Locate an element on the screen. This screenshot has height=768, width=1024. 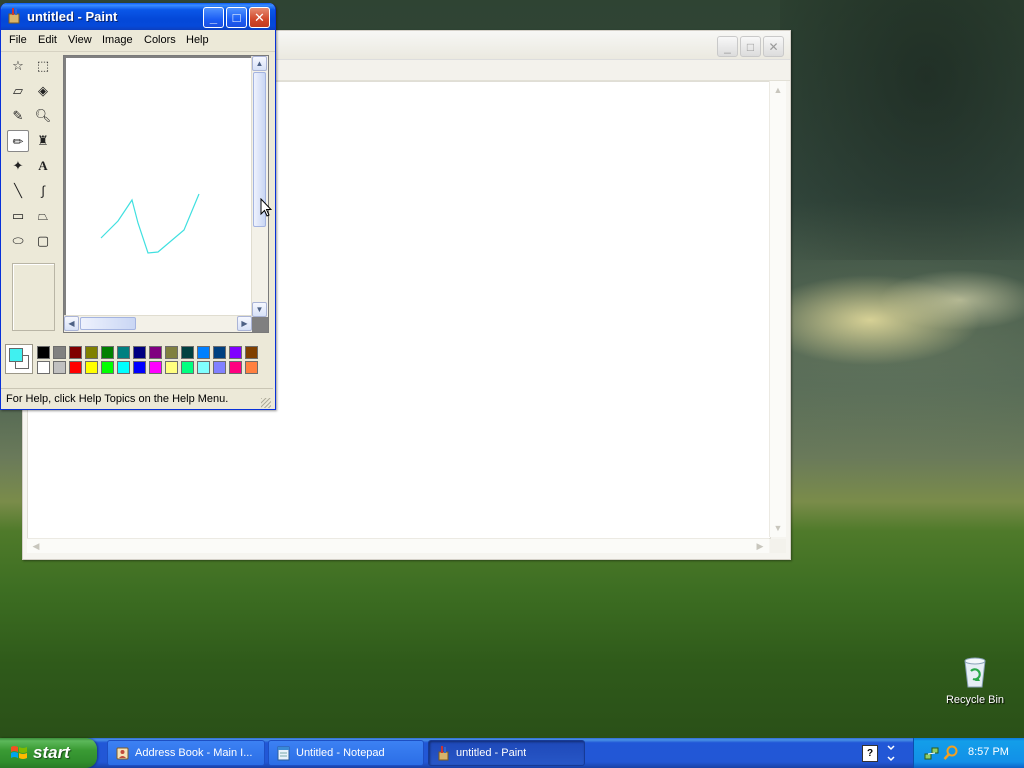
paint-titlebar: untitled - Paint _ □ ✕ is located at coordinates (138, 16).